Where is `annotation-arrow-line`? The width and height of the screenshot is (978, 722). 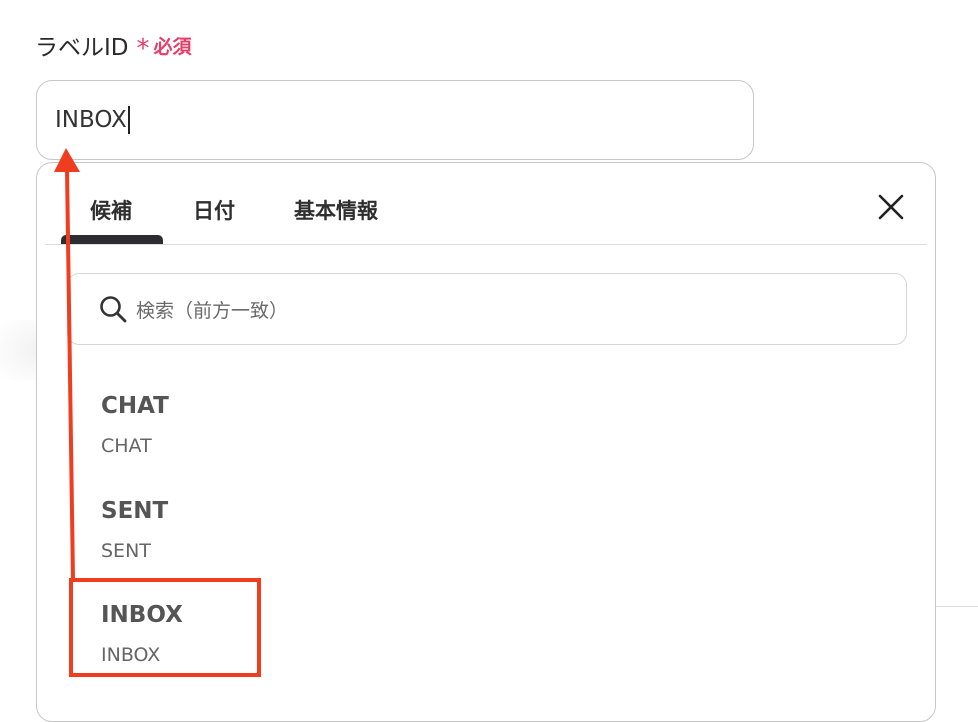
annotation-arrow-line is located at coordinates (70, 375).